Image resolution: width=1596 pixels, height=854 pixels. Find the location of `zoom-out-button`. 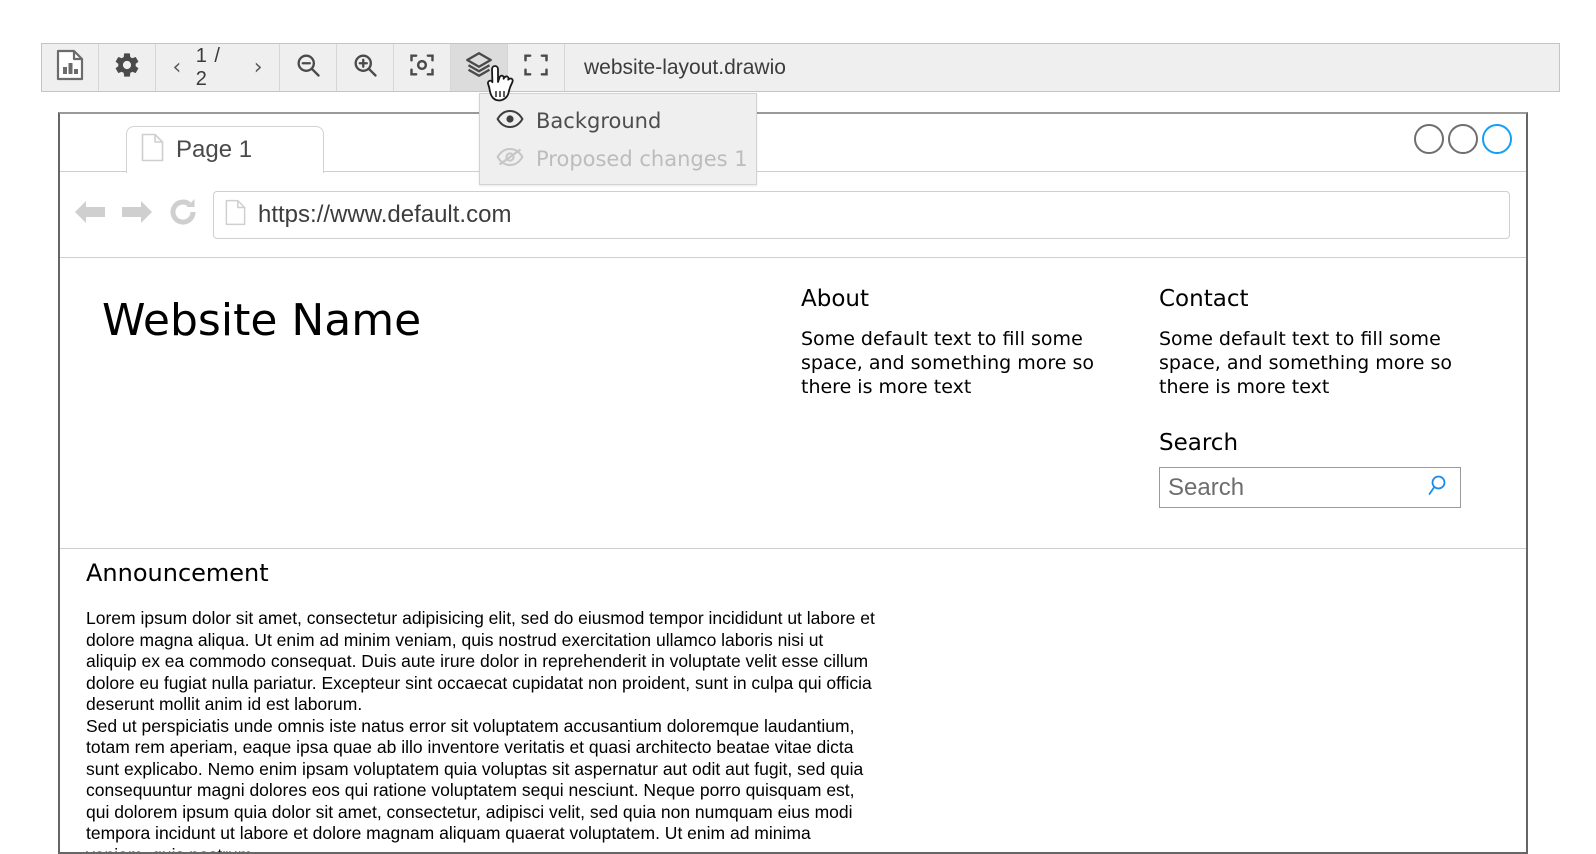

zoom-out-button is located at coordinates (308, 67).